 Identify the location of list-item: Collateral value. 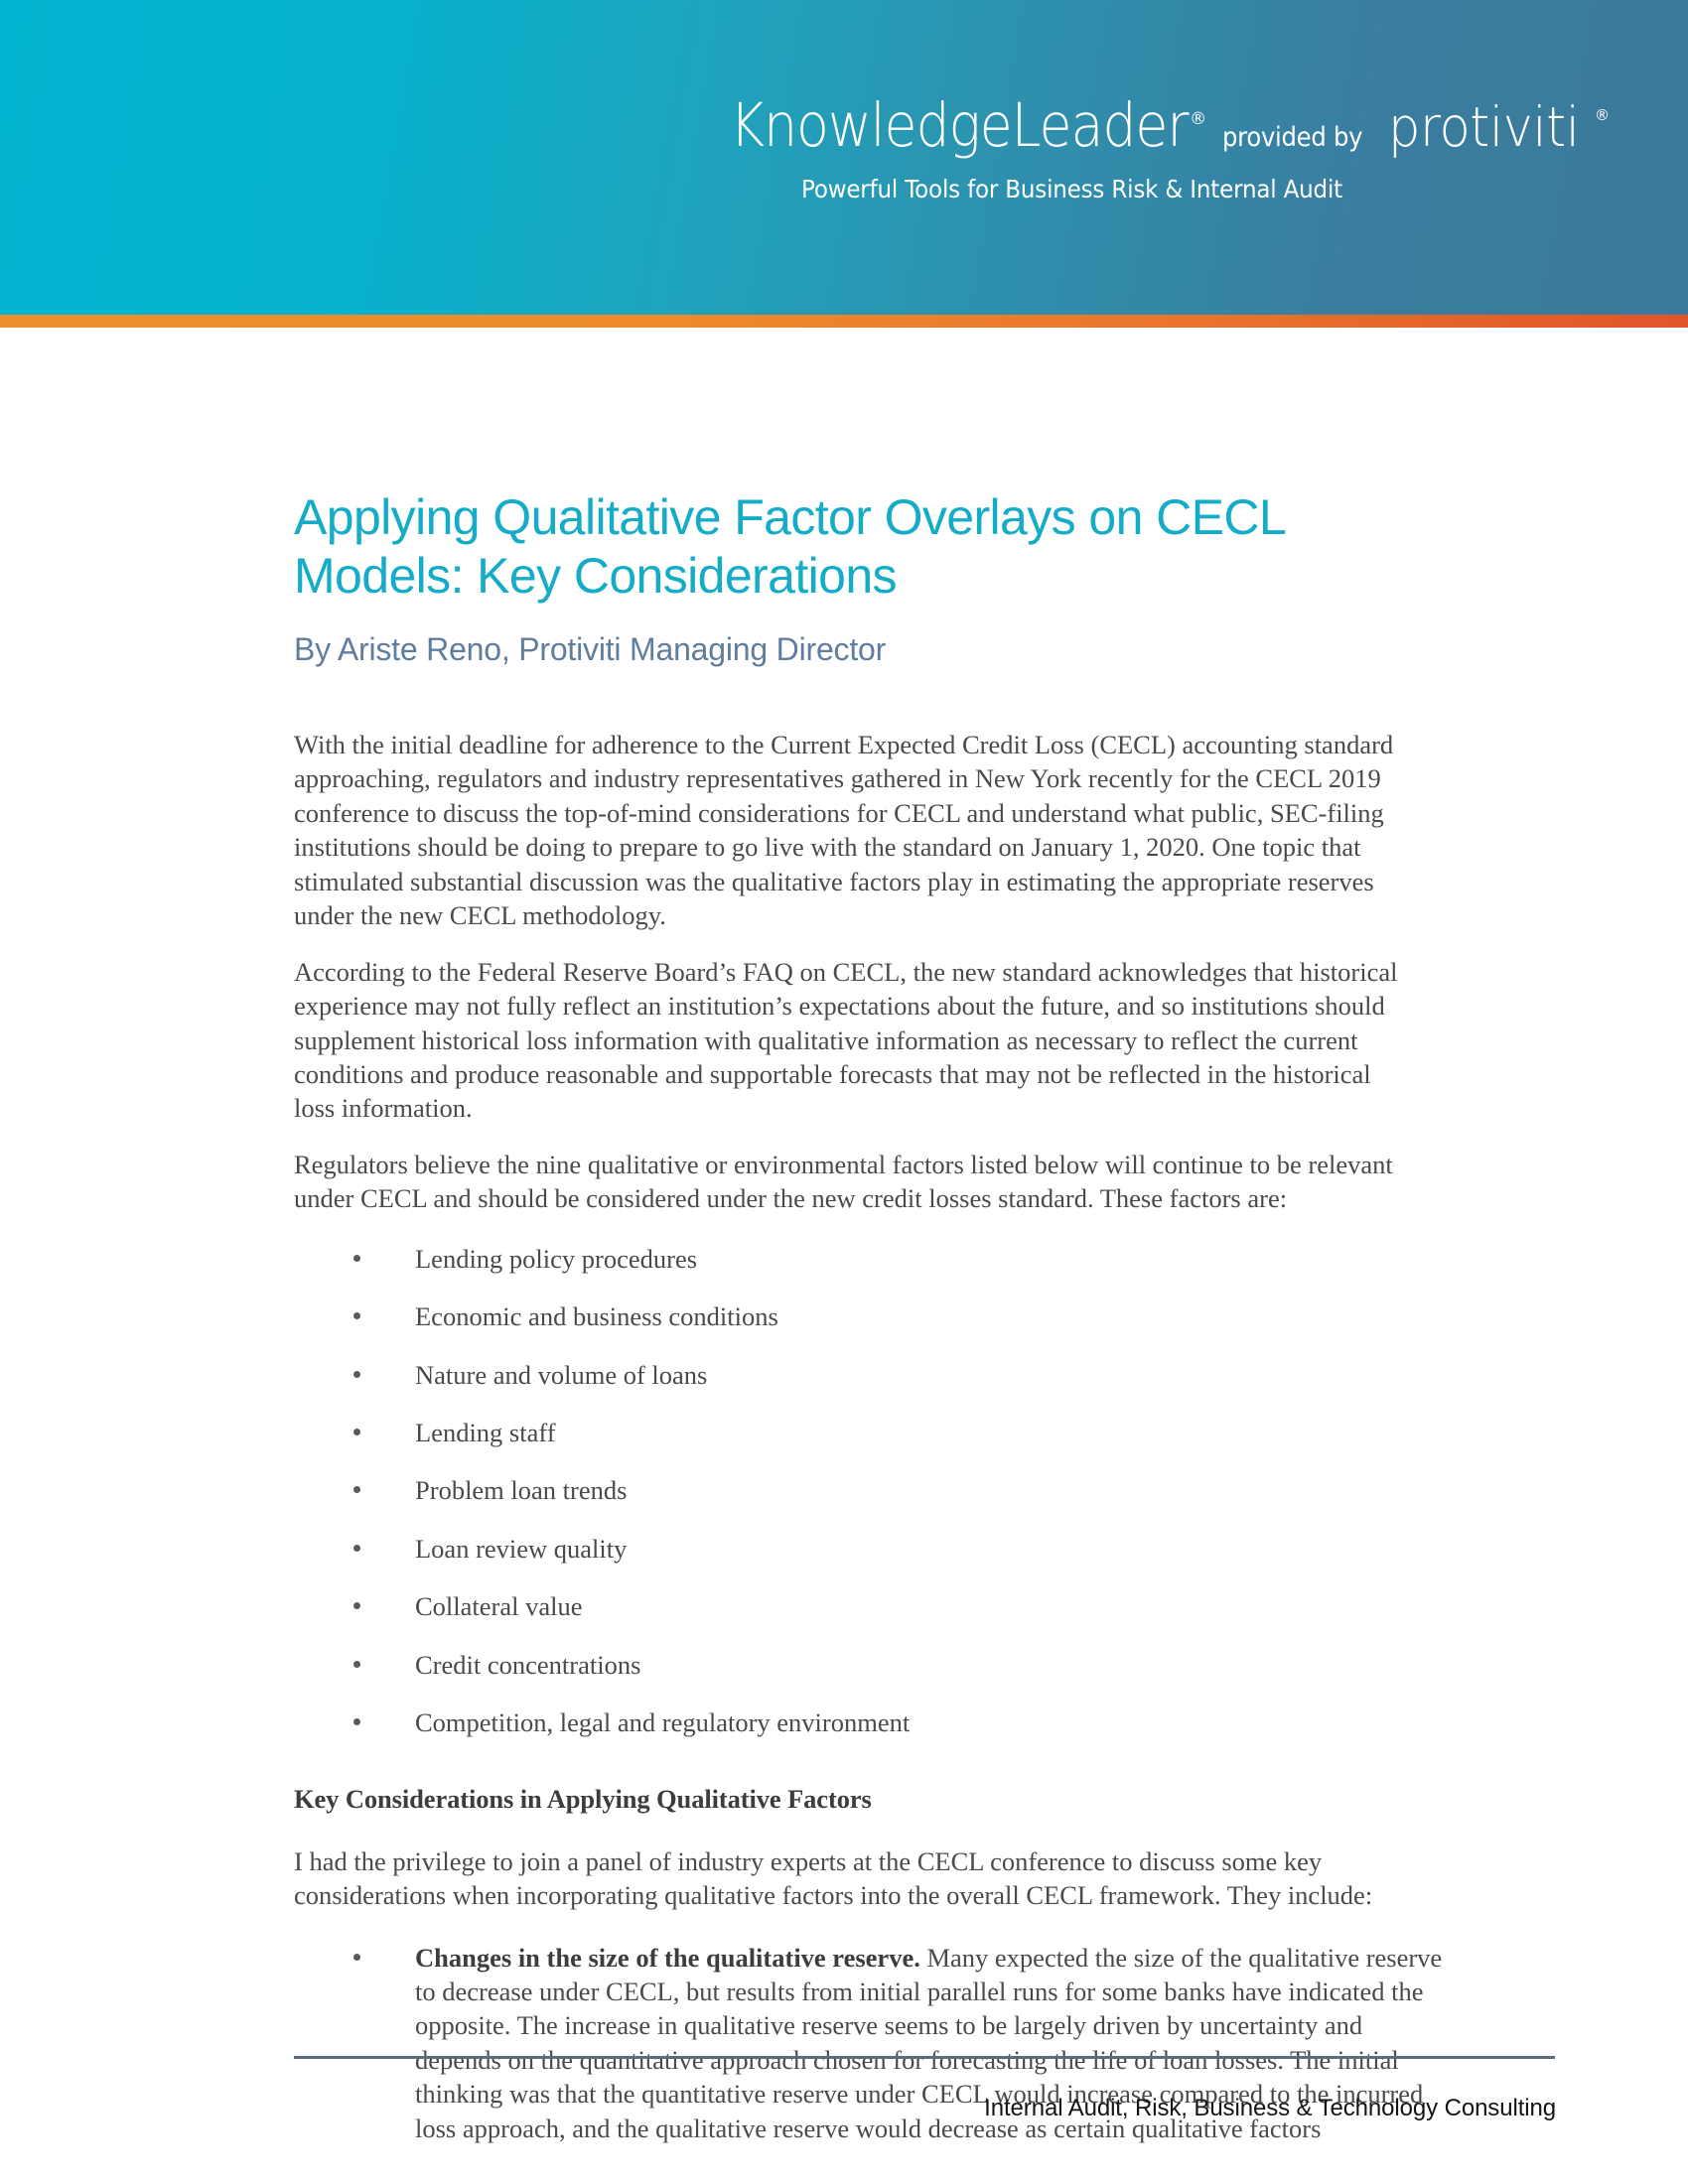
(872, 1606).